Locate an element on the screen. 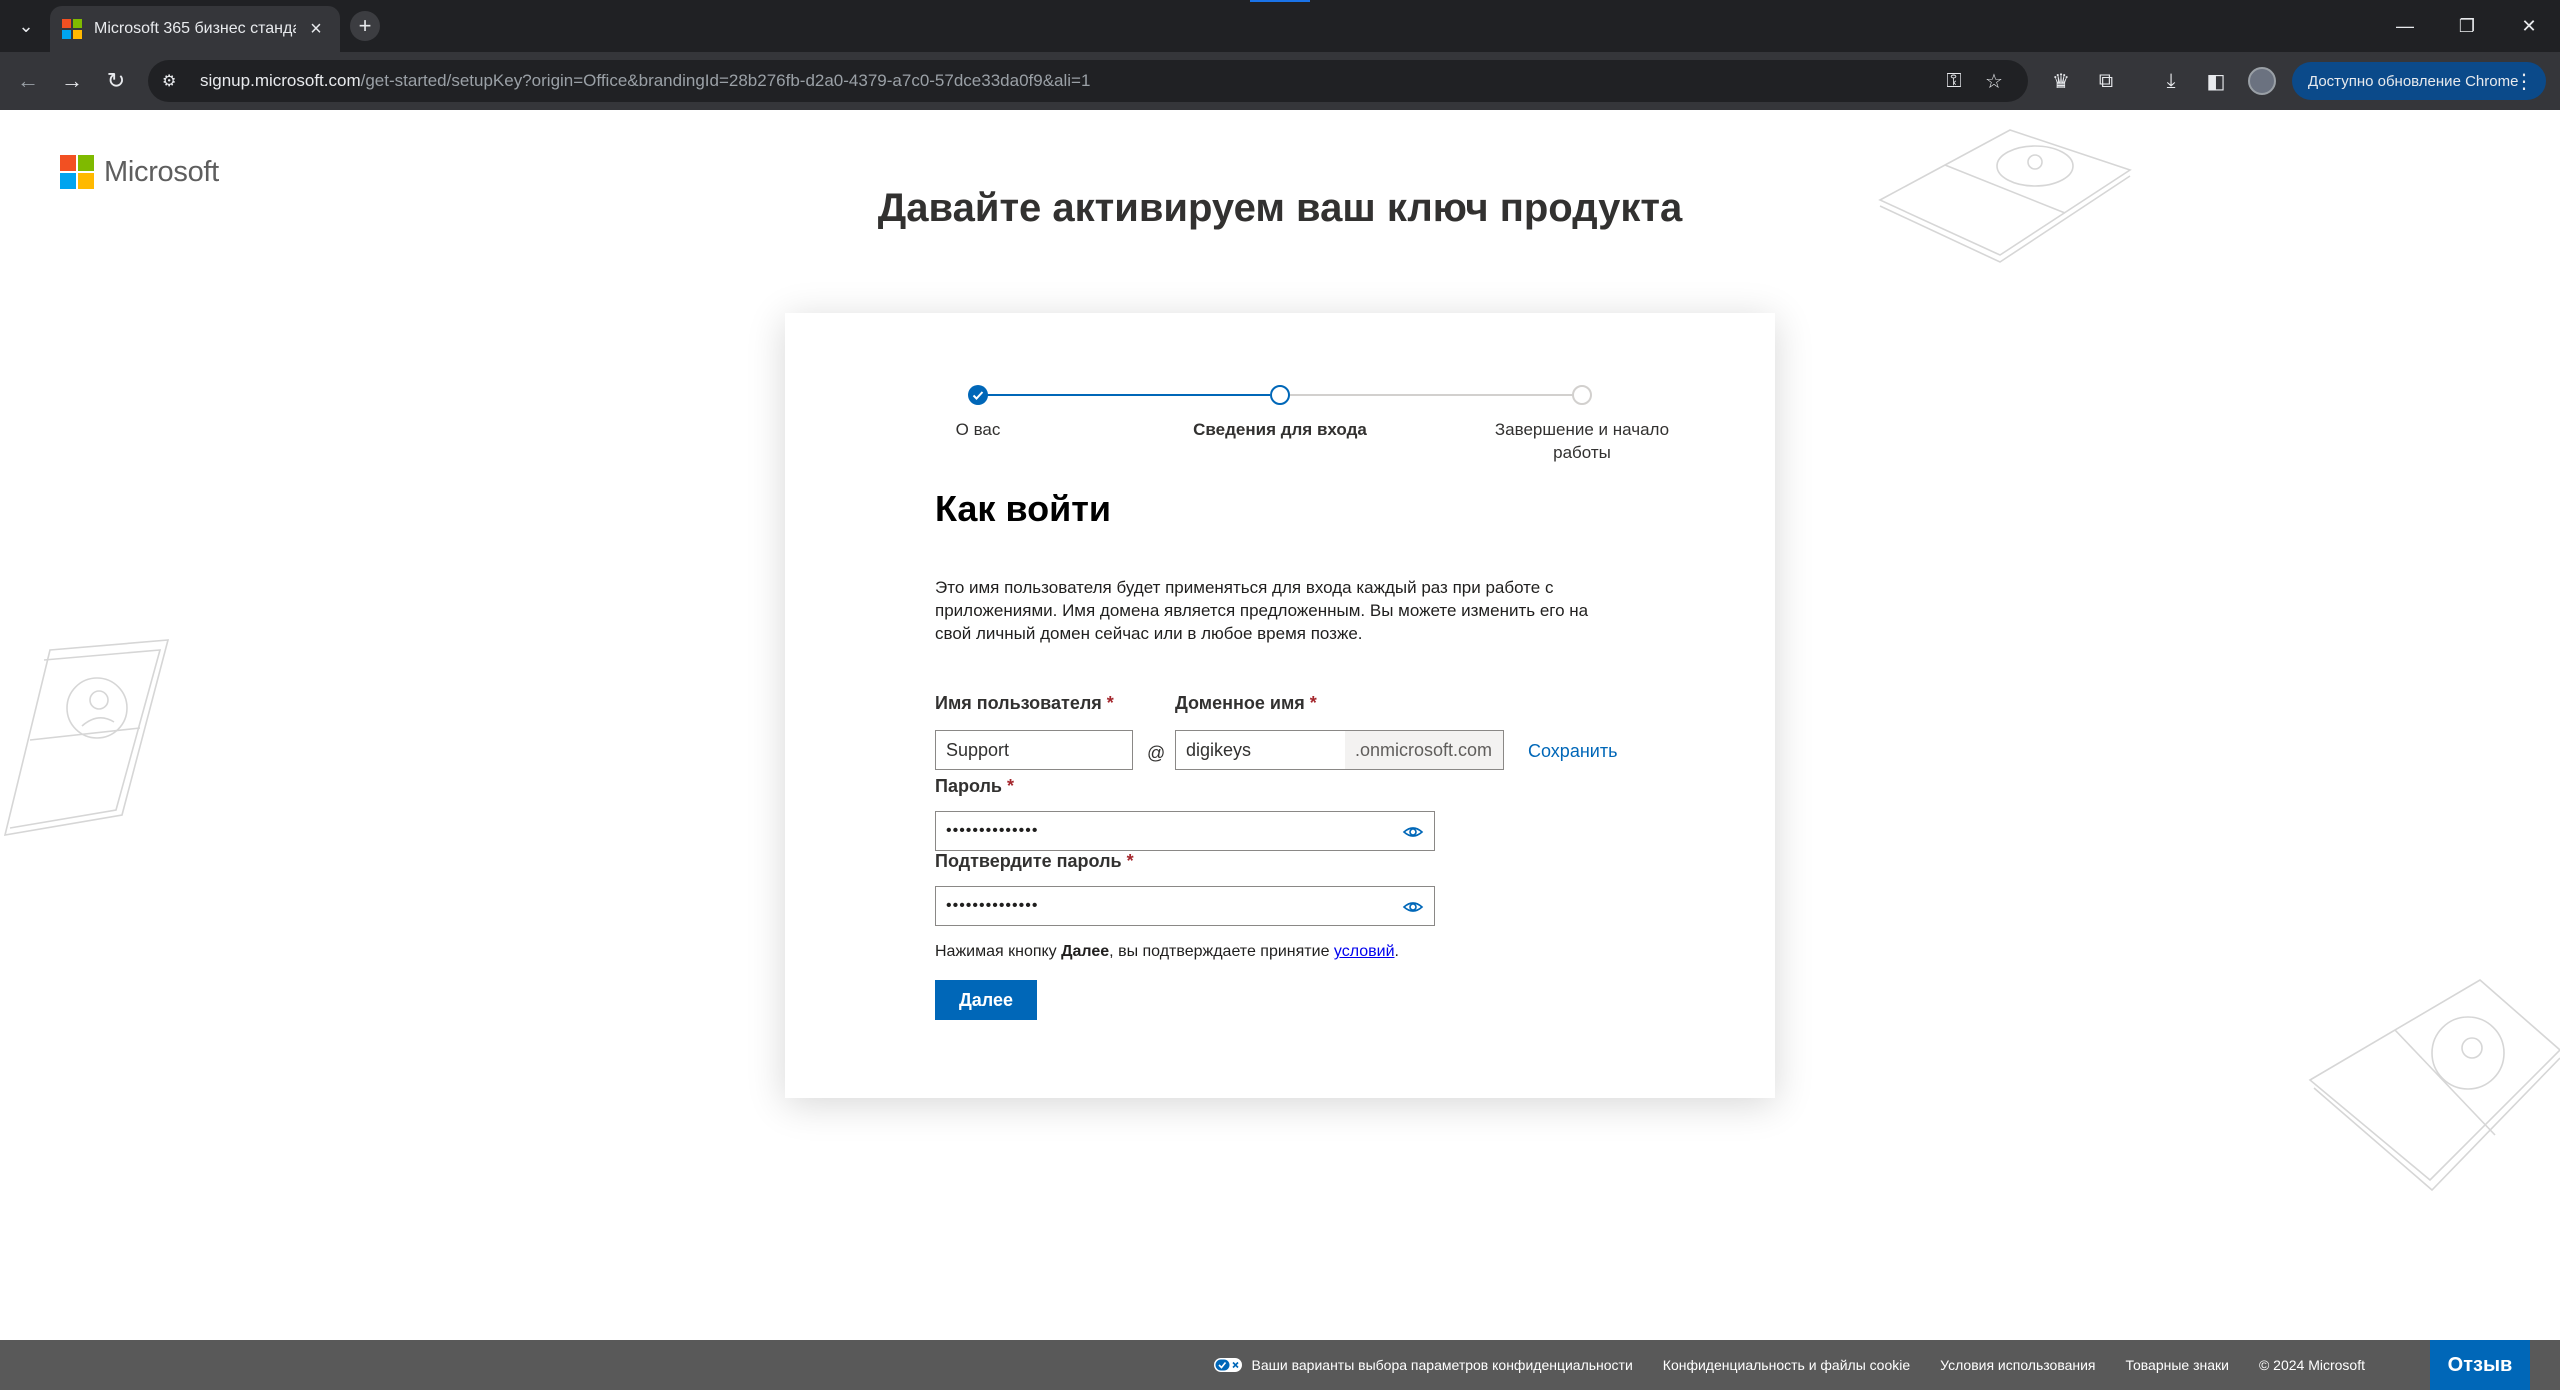 The image size is (2560, 1390). confirm-password-value: •••••••••••••• is located at coordinates (992, 905).